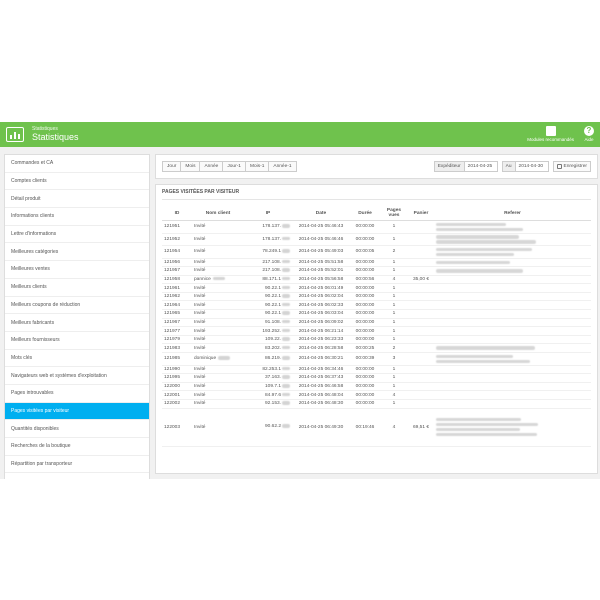 This screenshot has width=600, height=600. What do you see at coordinates (365, 213) in the screenshot?
I see `column-header: Durée` at bounding box center [365, 213].